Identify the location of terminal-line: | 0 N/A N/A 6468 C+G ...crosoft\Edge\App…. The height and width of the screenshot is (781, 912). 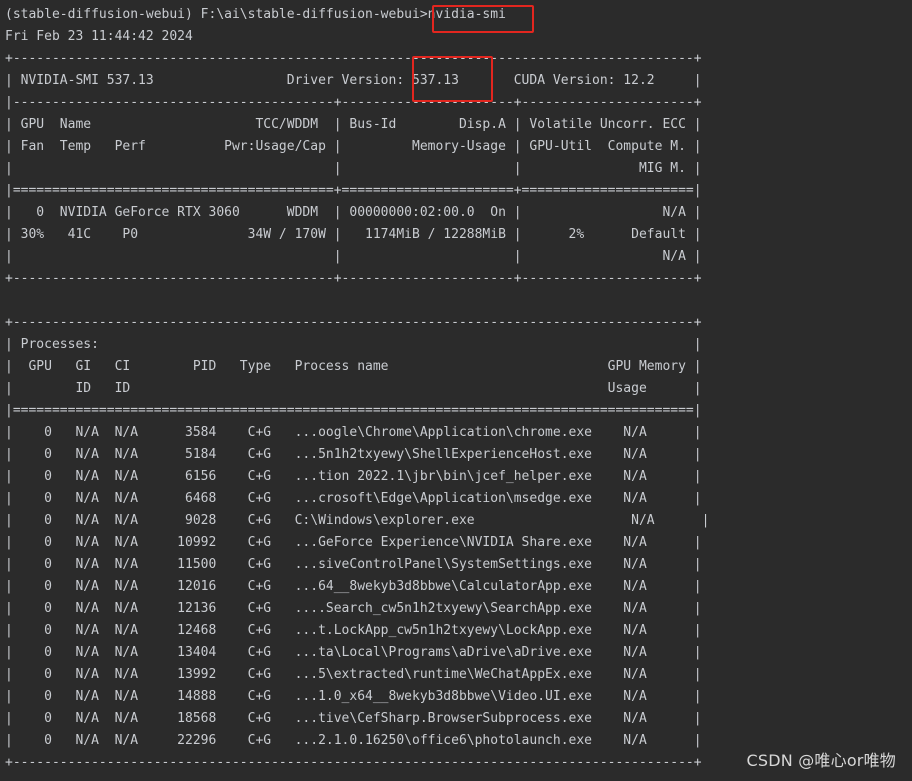
(353, 498).